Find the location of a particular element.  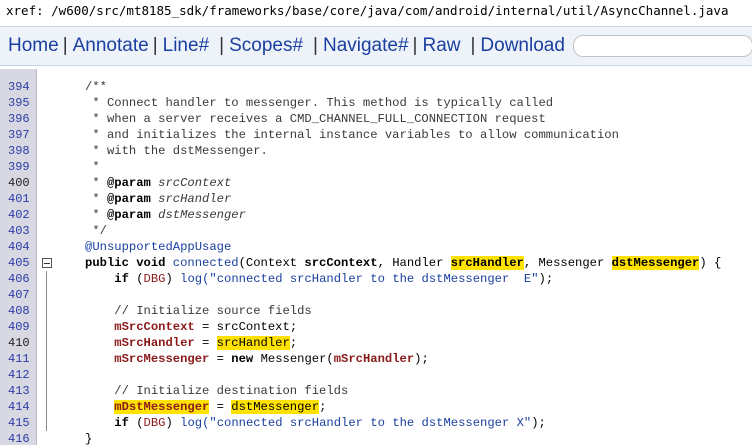

nav-raw-link: Raw is located at coordinates (441, 46).